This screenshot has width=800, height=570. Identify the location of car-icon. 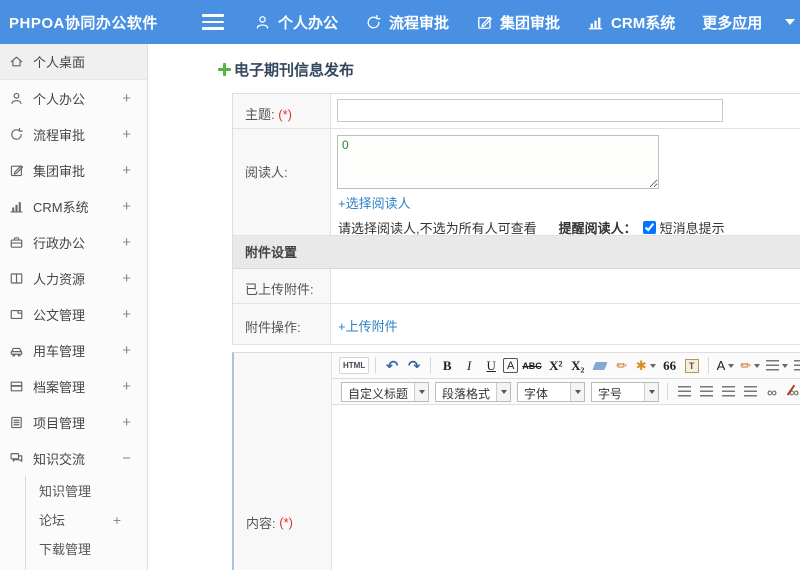
(16, 350).